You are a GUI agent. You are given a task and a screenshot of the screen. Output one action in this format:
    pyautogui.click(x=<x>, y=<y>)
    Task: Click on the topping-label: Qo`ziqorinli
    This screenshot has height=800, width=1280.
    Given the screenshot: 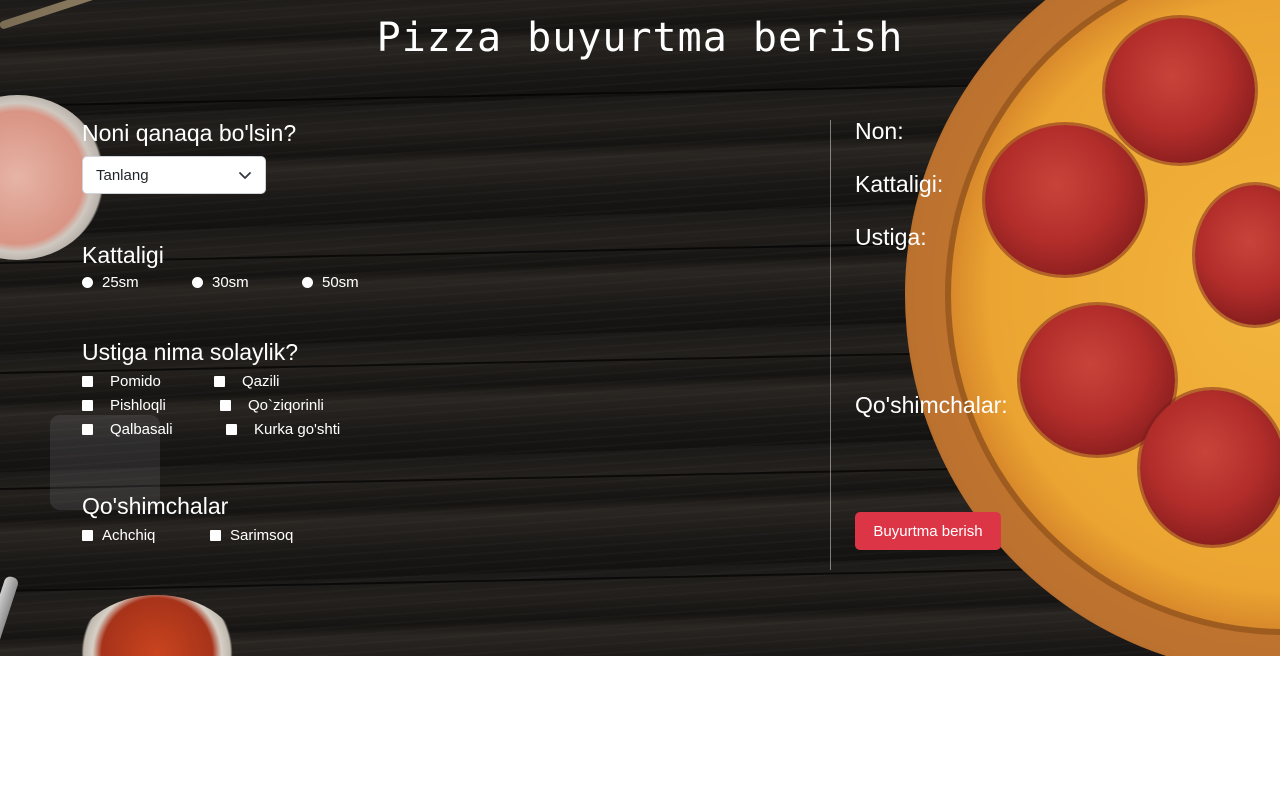 What is the action you would take?
    pyautogui.click(x=286, y=405)
    